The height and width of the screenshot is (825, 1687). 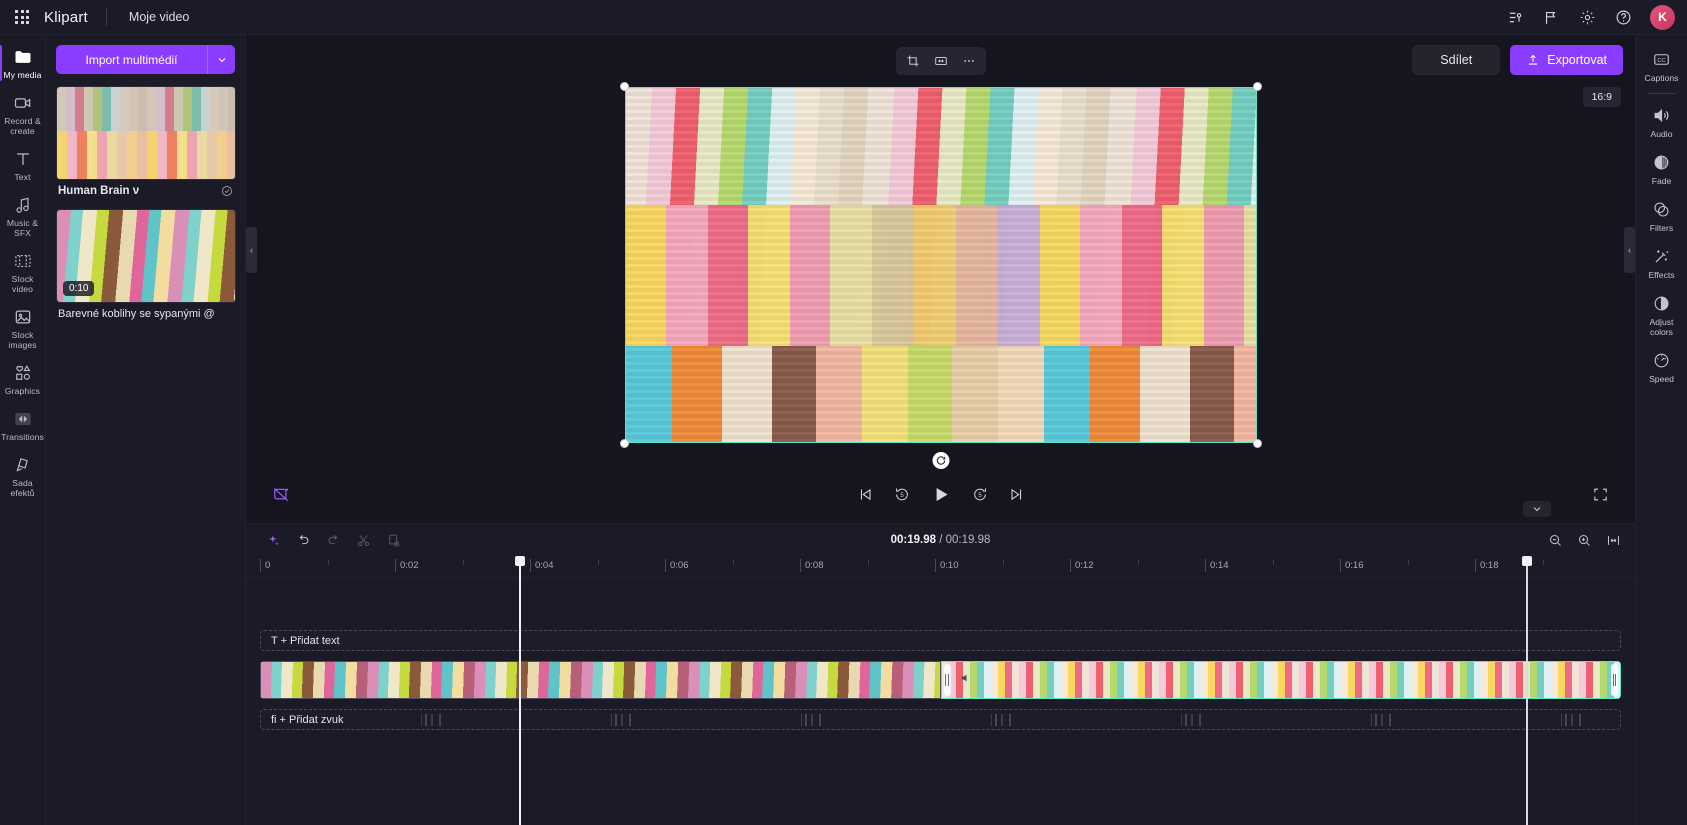 I want to click on app-launcher-button, so click(x=22, y=17).